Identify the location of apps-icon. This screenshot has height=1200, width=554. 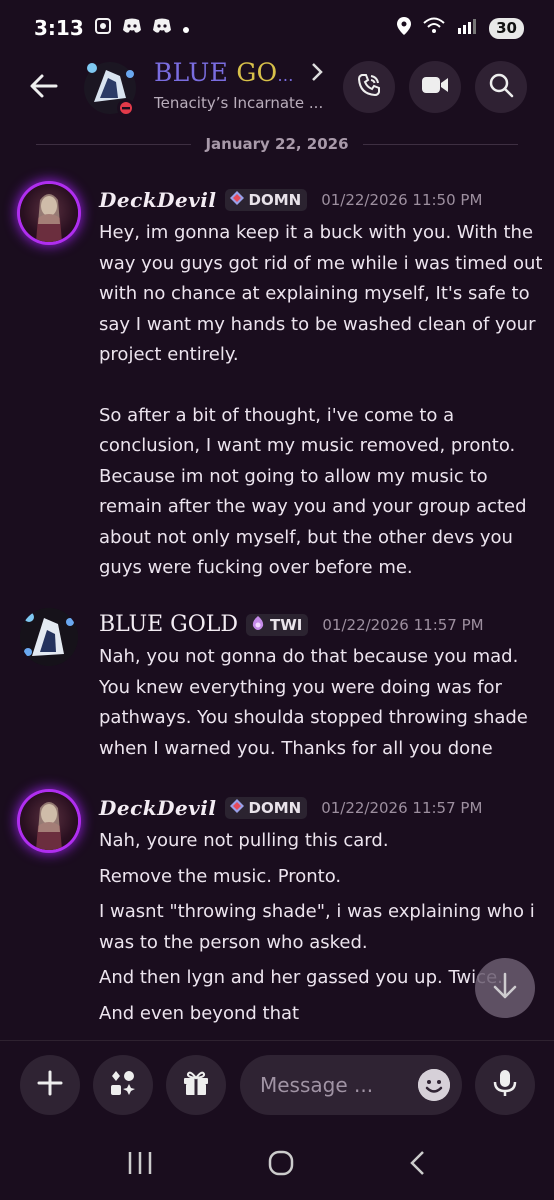
(123, 1085).